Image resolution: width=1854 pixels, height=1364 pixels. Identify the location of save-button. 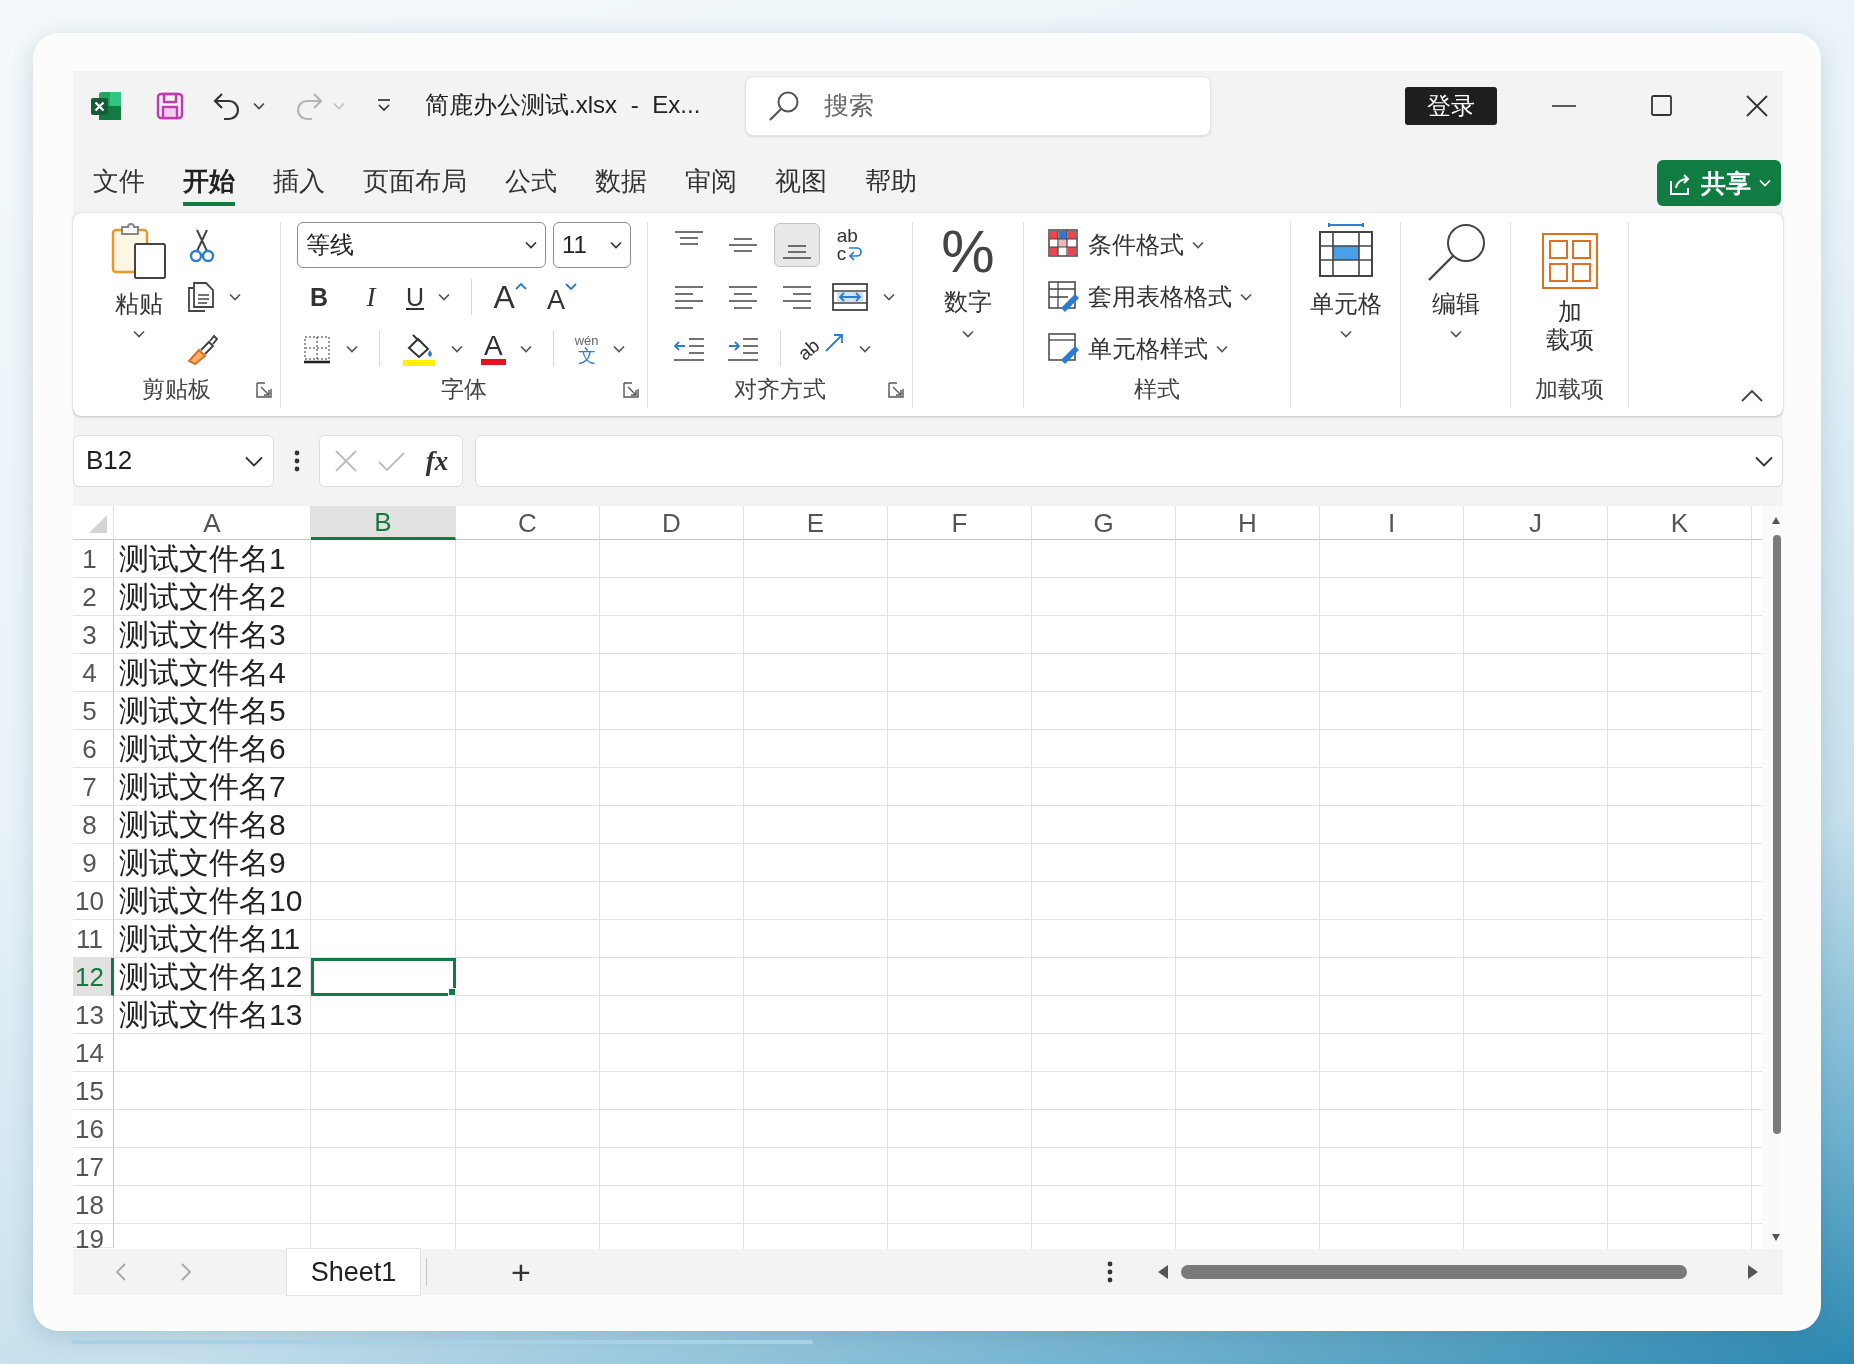
(170, 105).